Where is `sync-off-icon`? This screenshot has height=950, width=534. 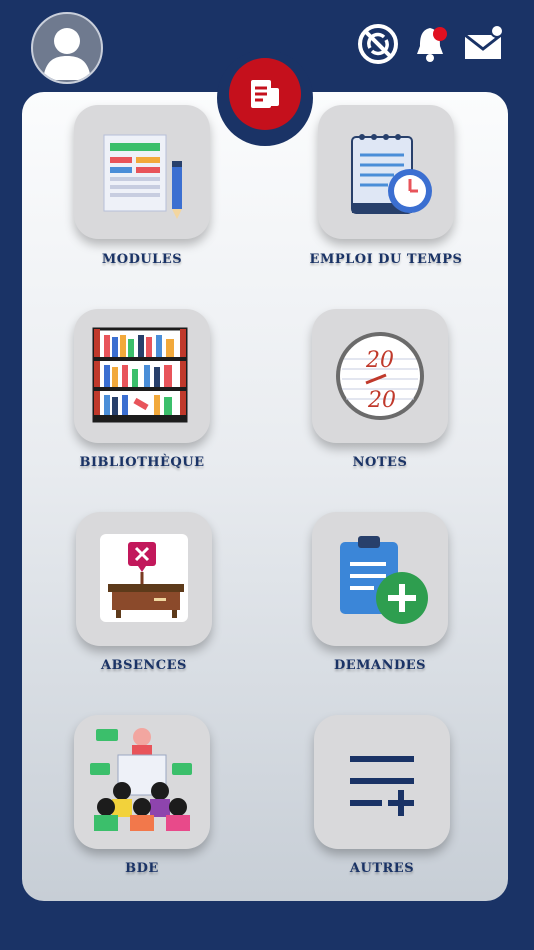
sync-off-icon is located at coordinates (378, 44).